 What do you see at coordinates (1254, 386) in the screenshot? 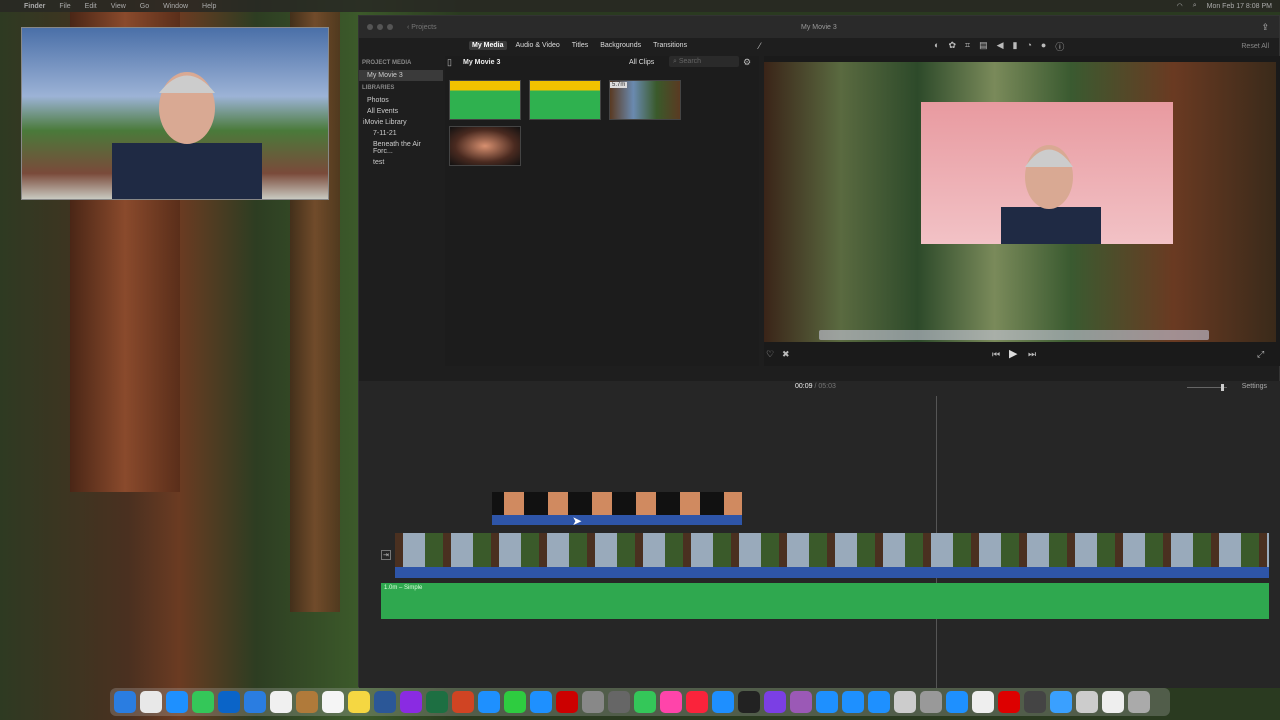
I see `timeline-settings-button: Settings` at bounding box center [1254, 386].